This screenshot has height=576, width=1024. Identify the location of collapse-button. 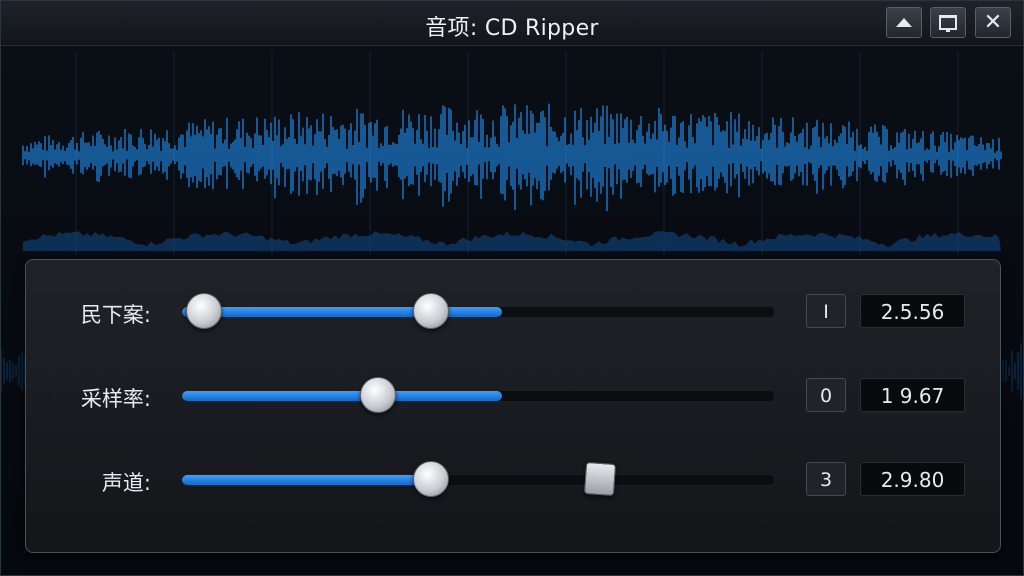
(904, 22).